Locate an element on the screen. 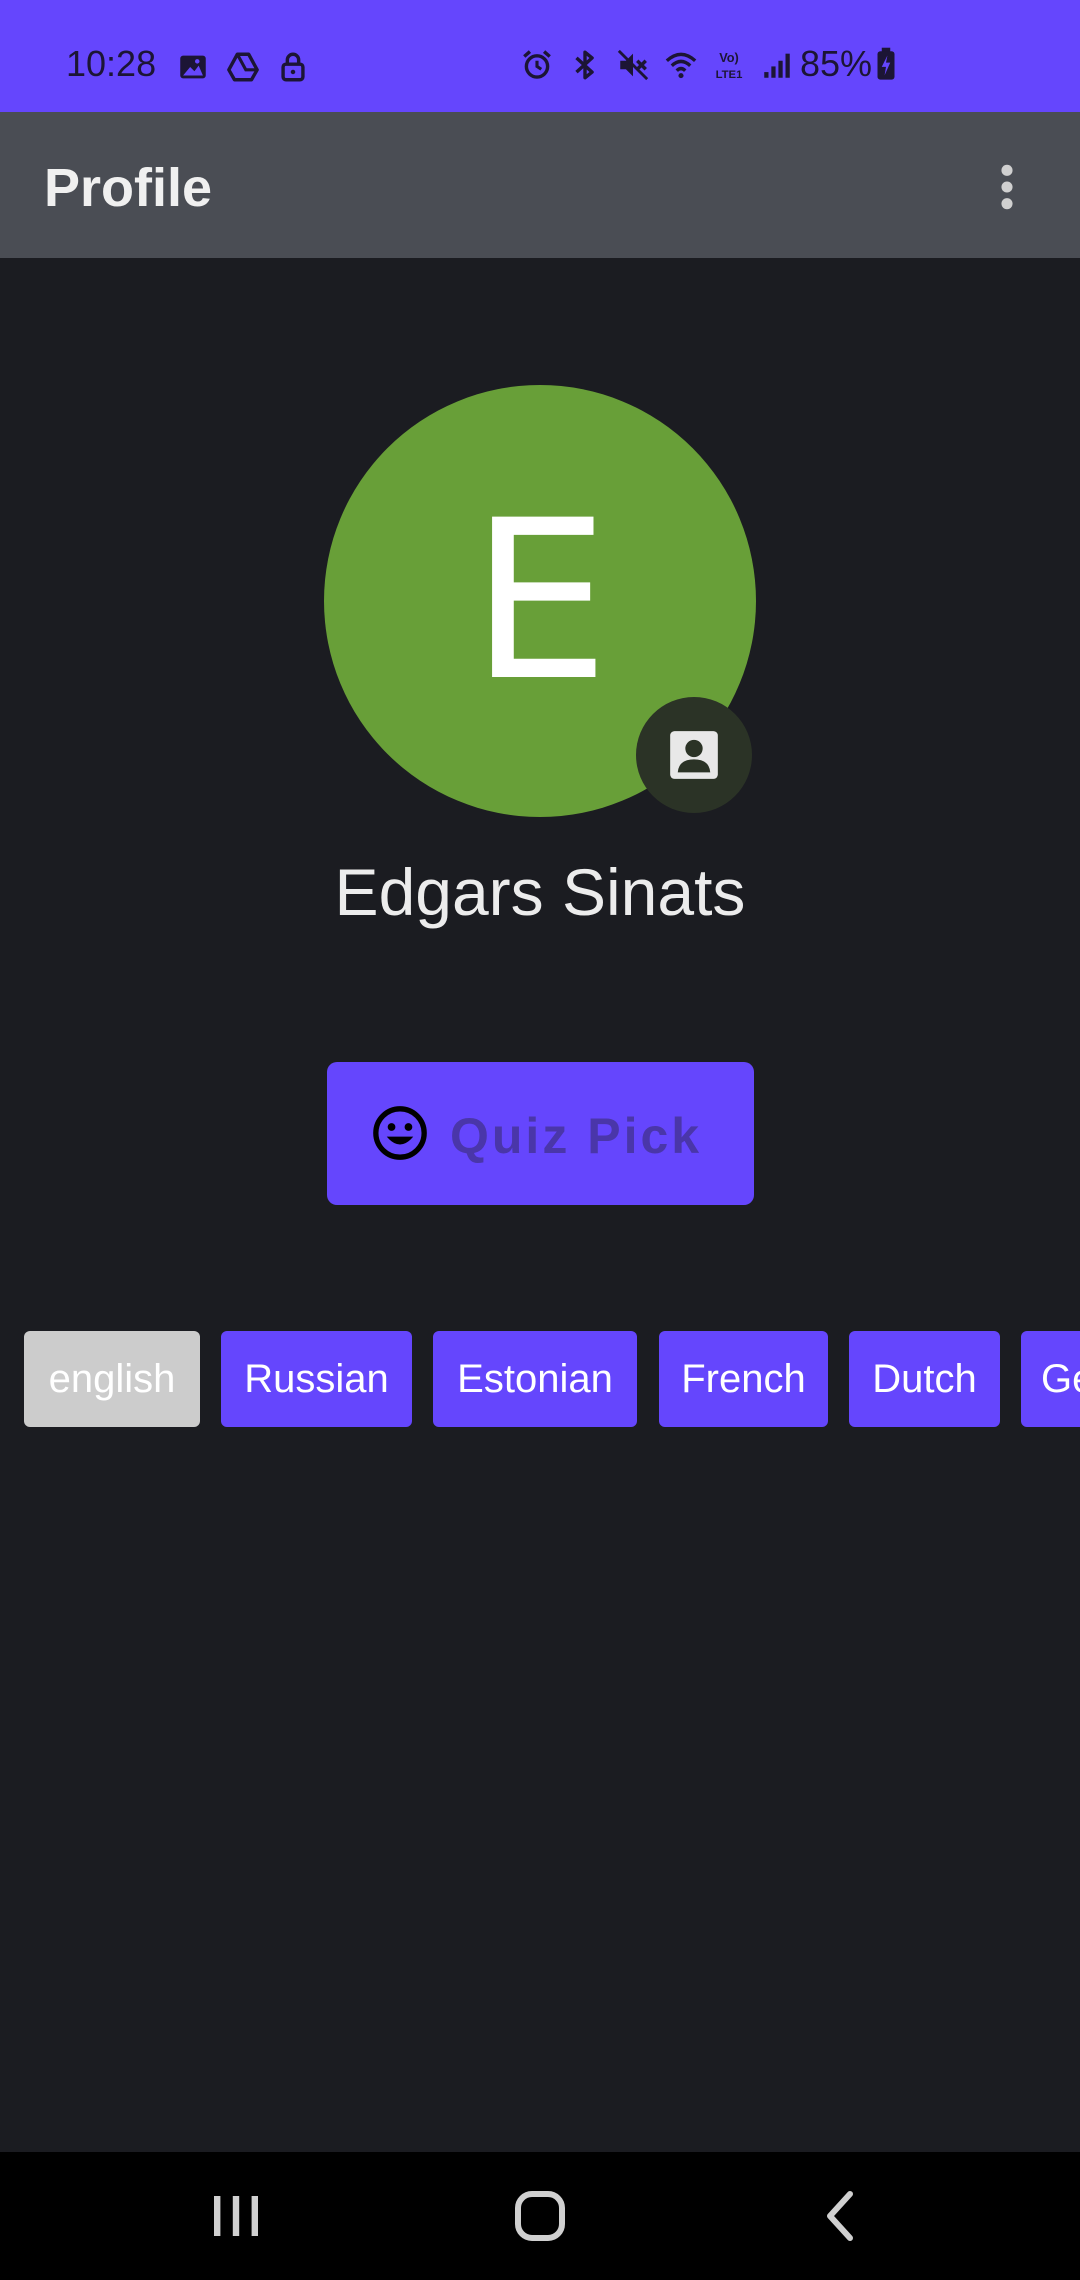 This screenshot has height=2280, width=1080. home-icon is located at coordinates (540, 2216).